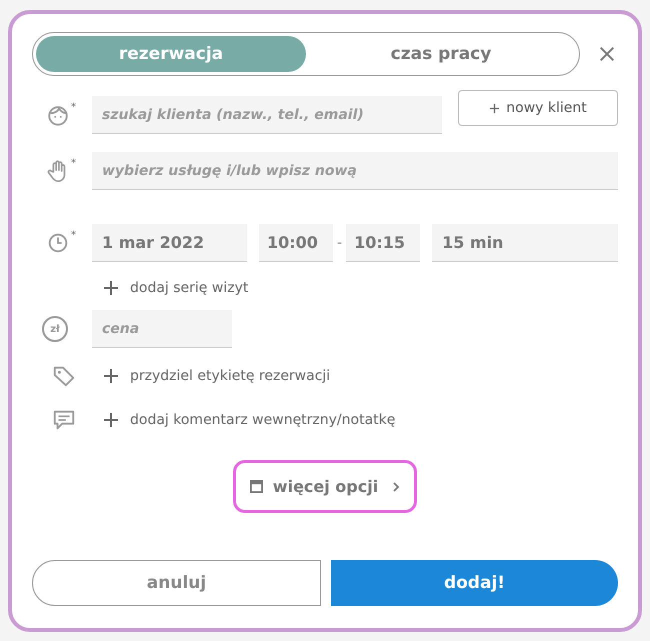  What do you see at coordinates (538, 108) in the screenshot?
I see `new-client-button: nowy klient` at bounding box center [538, 108].